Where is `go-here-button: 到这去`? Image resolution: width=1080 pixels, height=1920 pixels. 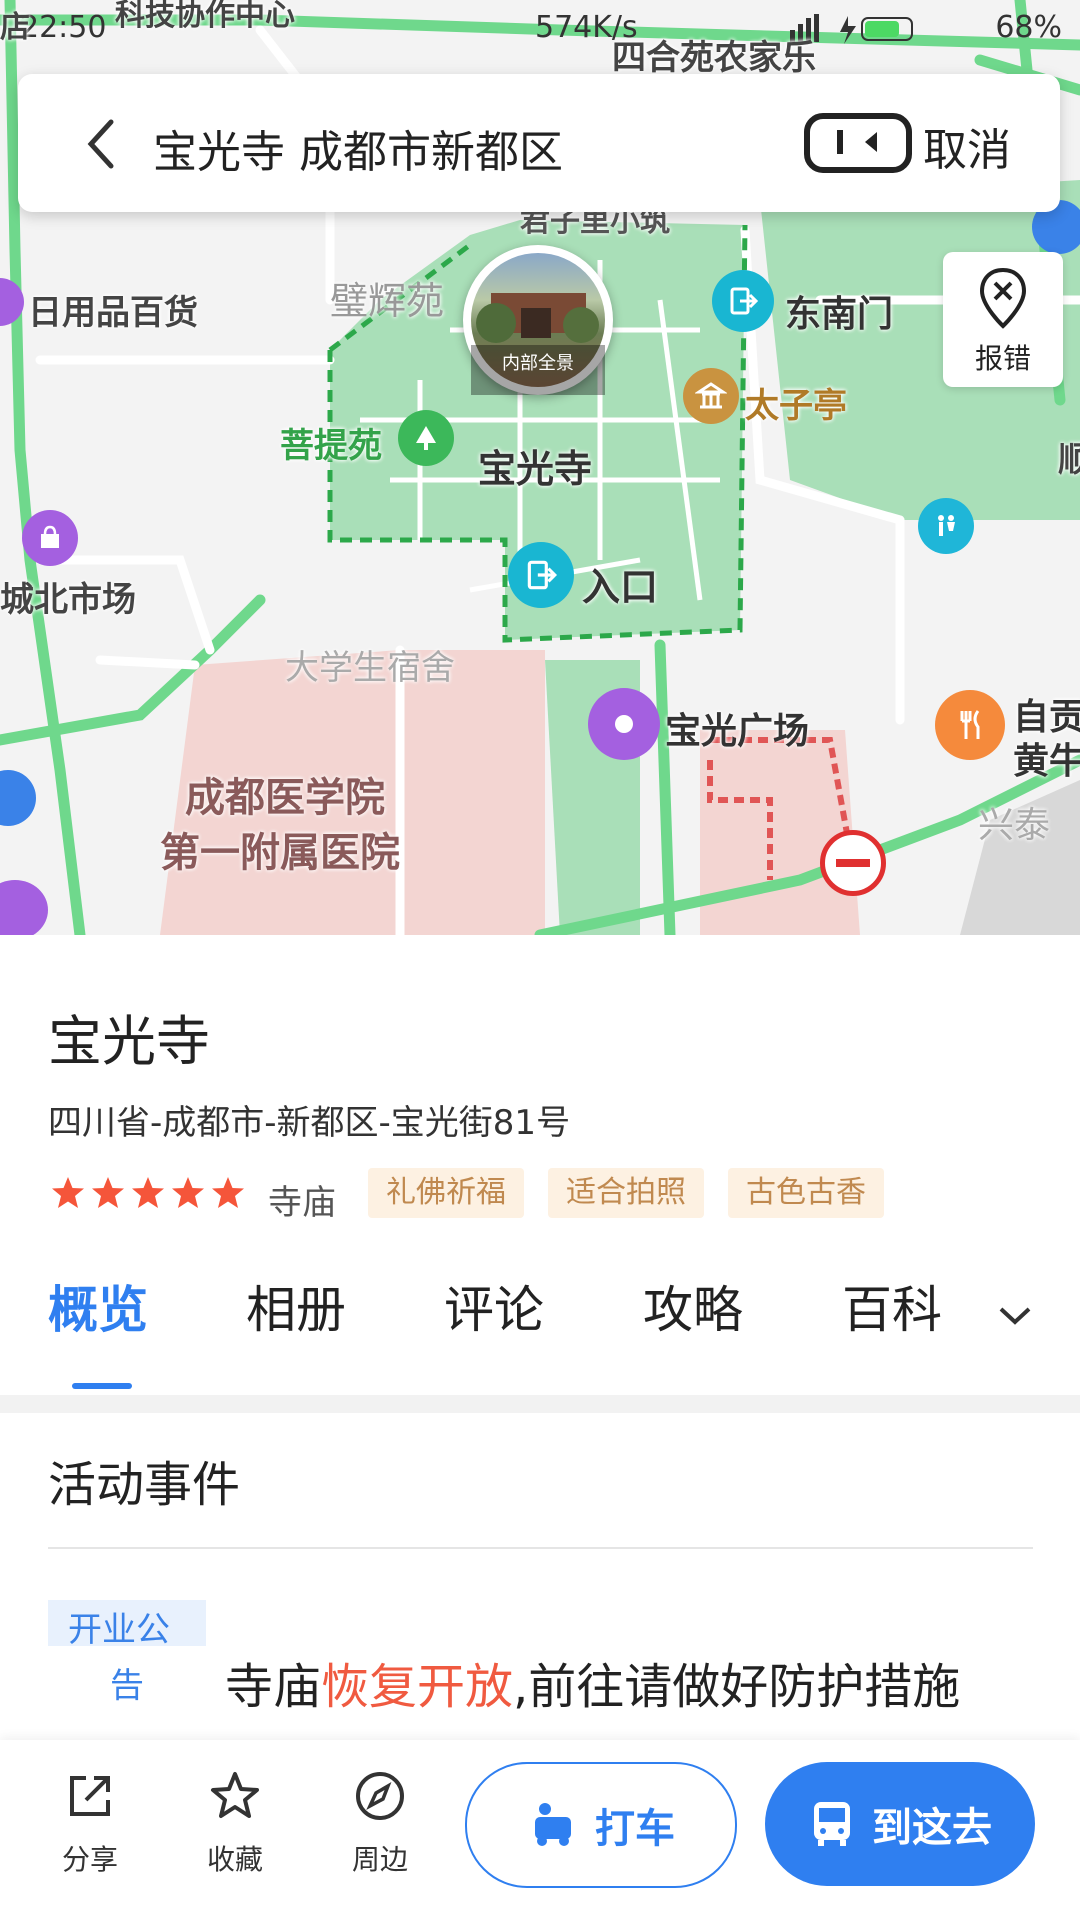 go-here-button: 到这去 is located at coordinates (900, 1824).